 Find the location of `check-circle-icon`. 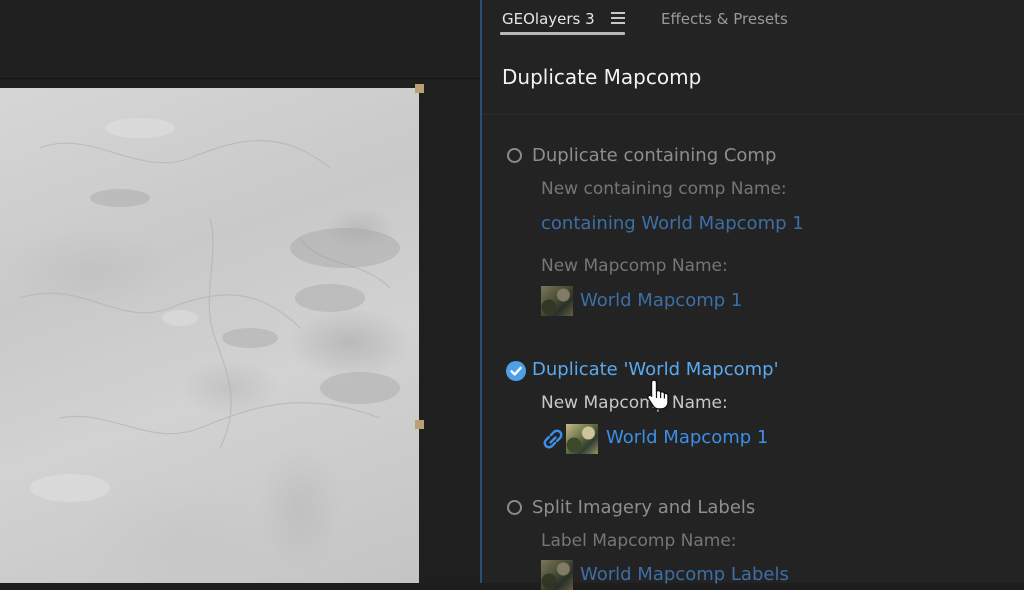

check-circle-icon is located at coordinates (516, 371).